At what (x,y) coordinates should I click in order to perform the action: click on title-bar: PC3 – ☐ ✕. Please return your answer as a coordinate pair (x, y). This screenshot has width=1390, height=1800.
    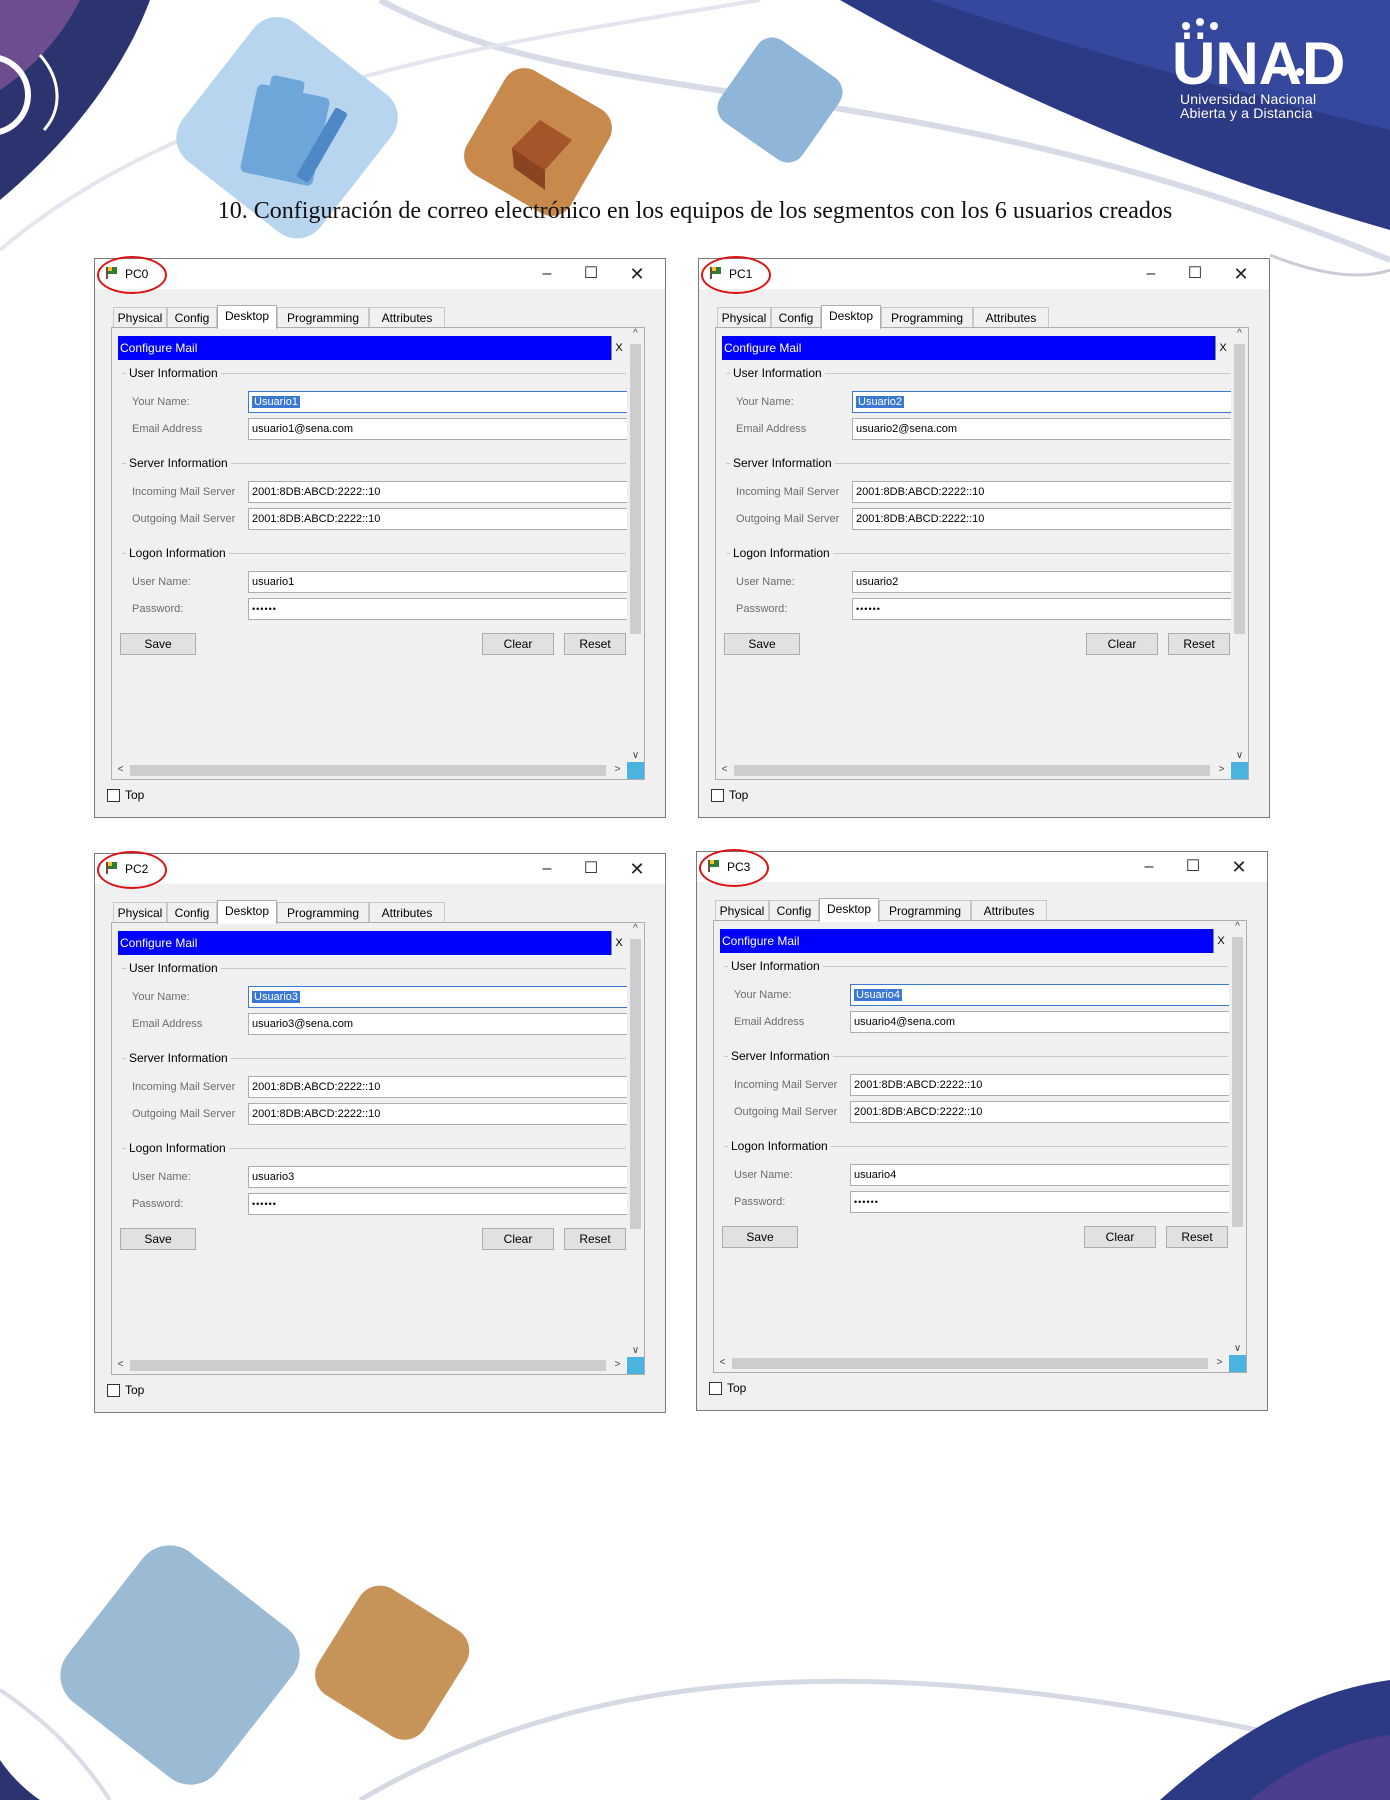
    Looking at the image, I should click on (982, 868).